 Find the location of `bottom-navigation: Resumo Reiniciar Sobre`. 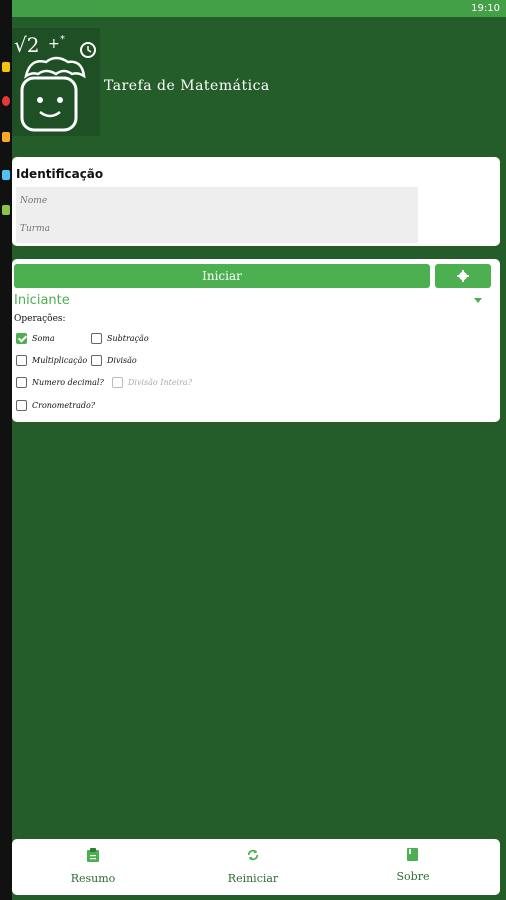

bottom-navigation: Resumo Reiniciar Sobre is located at coordinates (256, 867).